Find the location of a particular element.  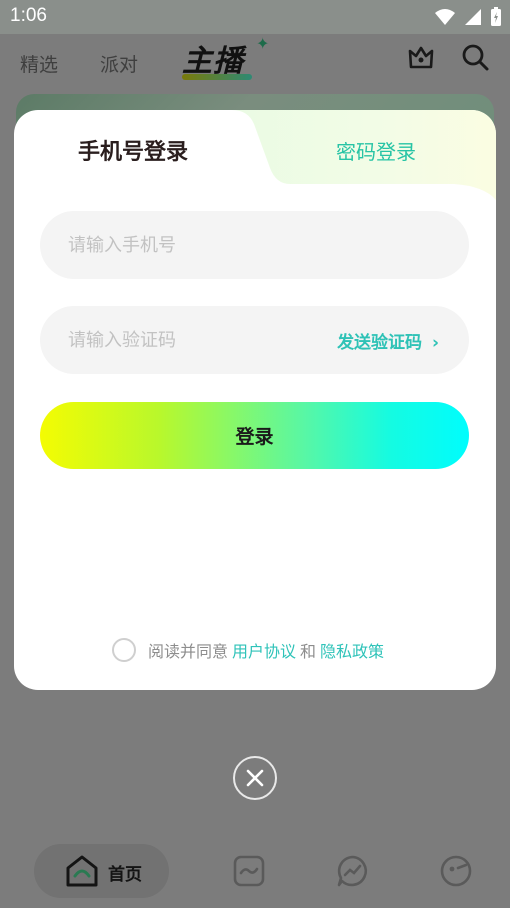

code-input is located at coordinates (203, 340).